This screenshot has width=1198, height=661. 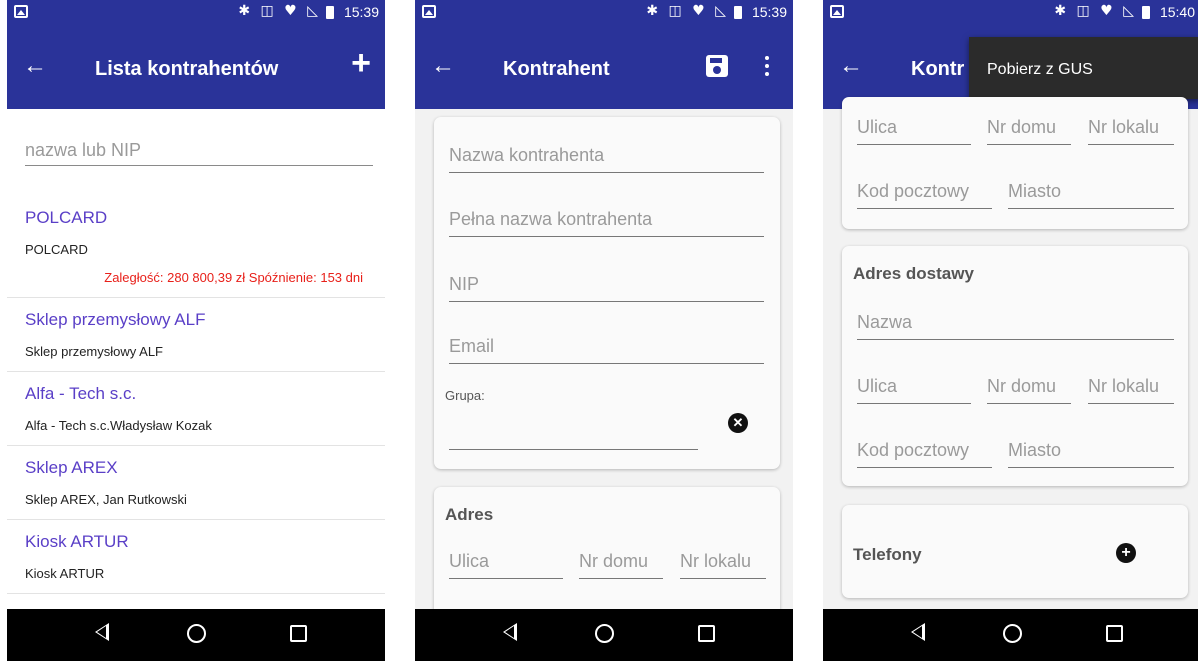 What do you see at coordinates (606, 288) in the screenshot?
I see `nip-field: NIP` at bounding box center [606, 288].